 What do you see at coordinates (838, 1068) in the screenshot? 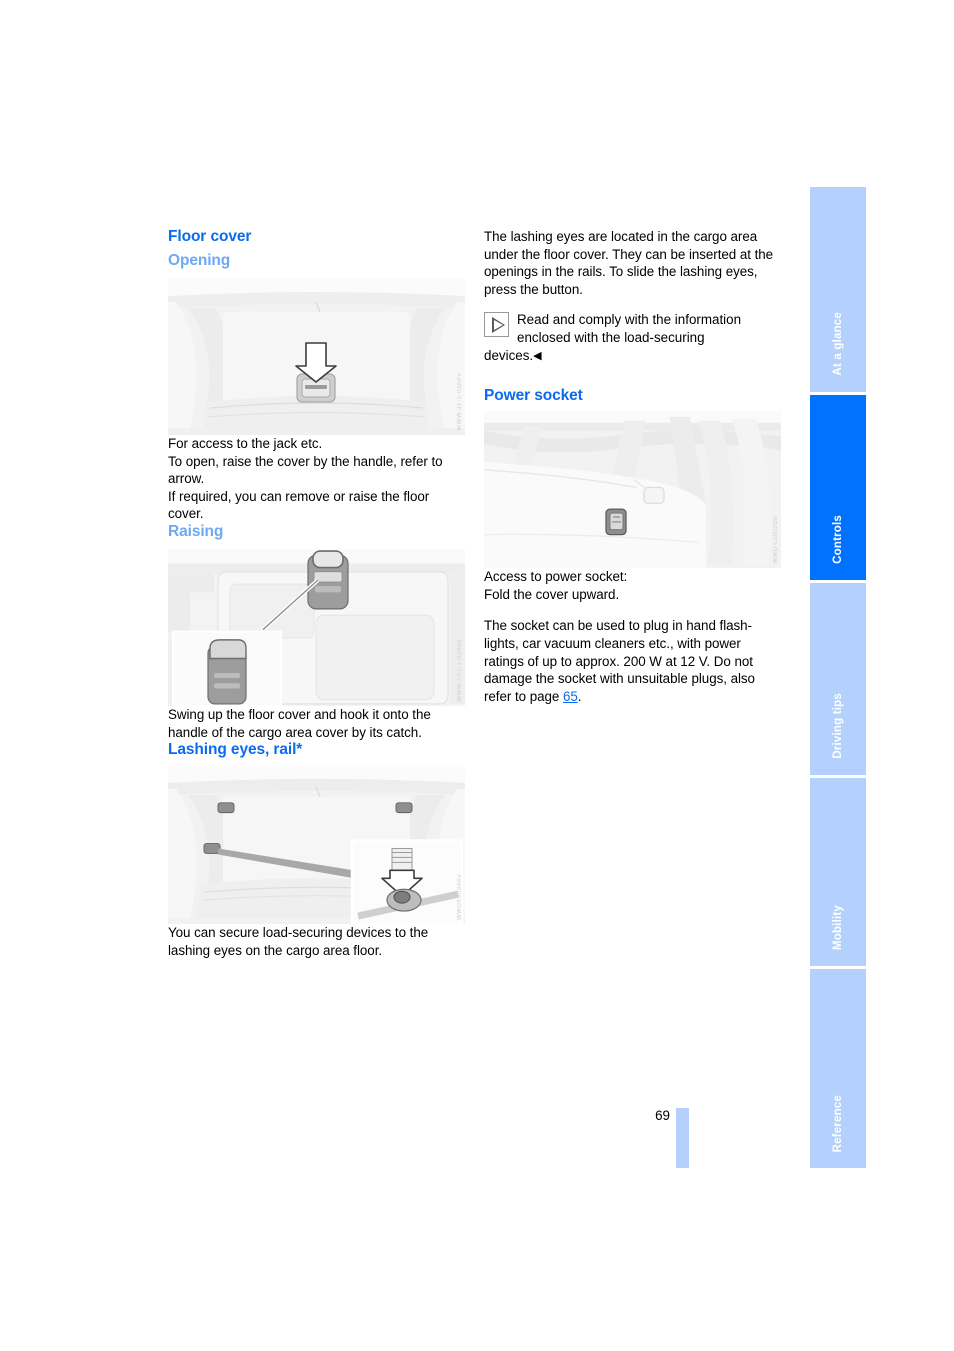
I see `tab-reference: Reference` at bounding box center [838, 1068].